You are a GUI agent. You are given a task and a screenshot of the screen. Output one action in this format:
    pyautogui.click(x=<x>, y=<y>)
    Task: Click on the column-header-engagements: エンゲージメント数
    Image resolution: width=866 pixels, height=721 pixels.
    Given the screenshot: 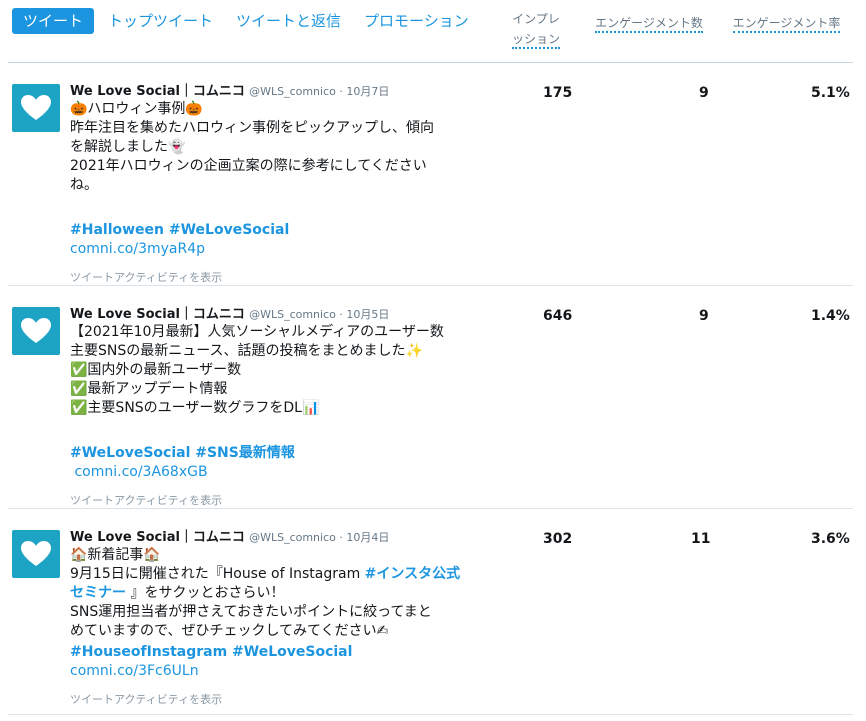 What is the action you would take?
    pyautogui.click(x=649, y=23)
    